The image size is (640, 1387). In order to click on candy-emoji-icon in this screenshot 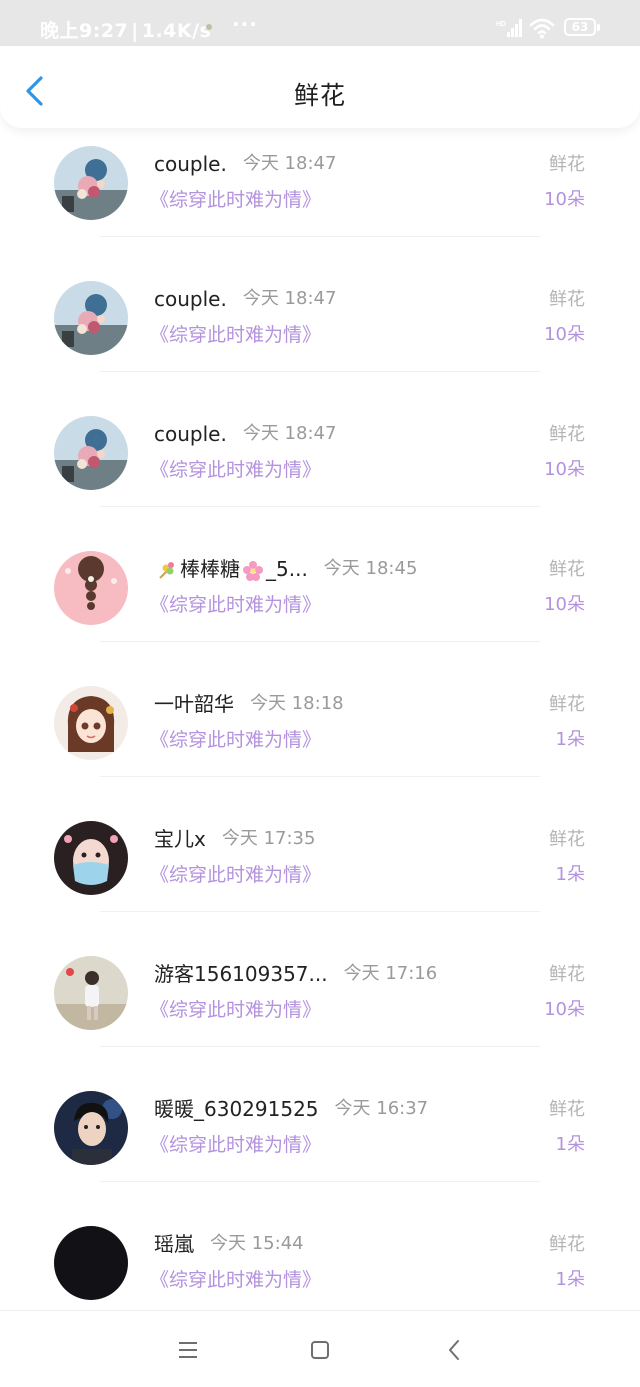, I will do `click(166, 570)`.